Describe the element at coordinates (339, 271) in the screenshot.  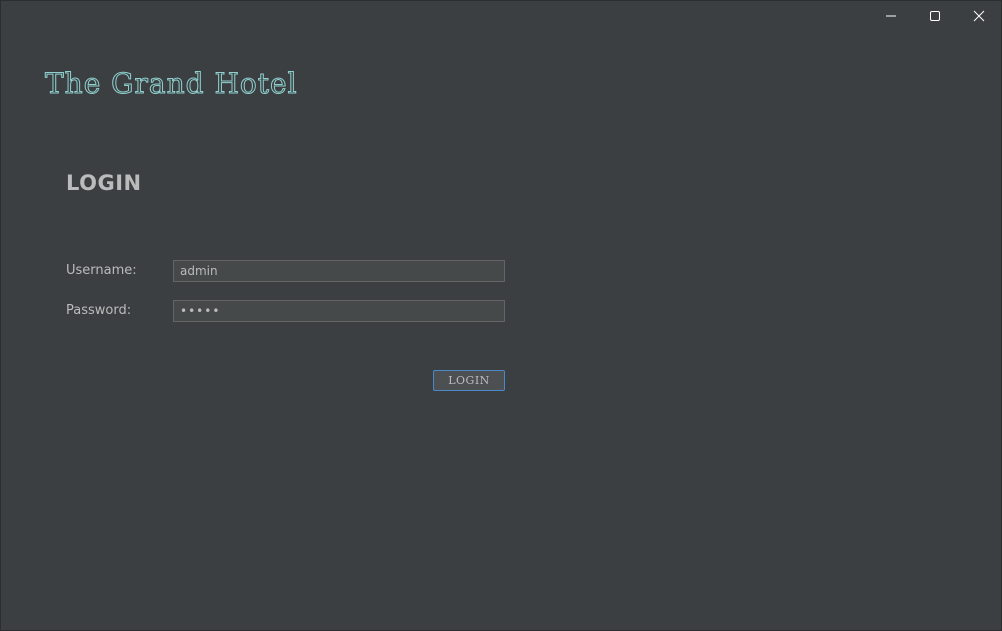
I see `username-input` at that location.